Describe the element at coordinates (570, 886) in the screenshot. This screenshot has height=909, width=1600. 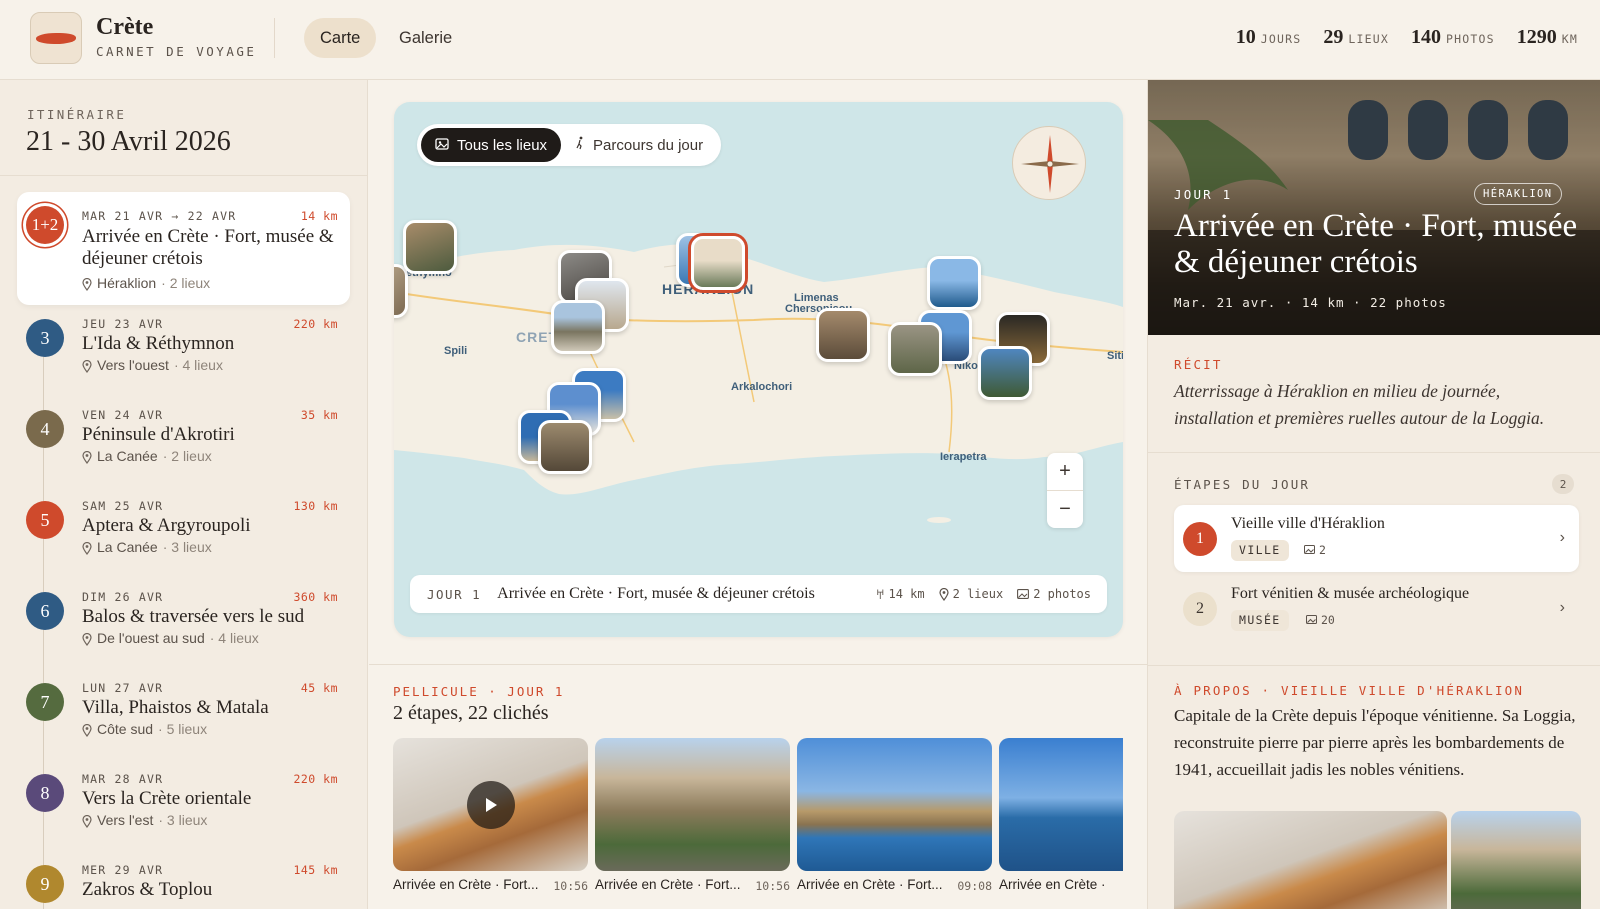
I see `frame-time: 10:56` at that location.